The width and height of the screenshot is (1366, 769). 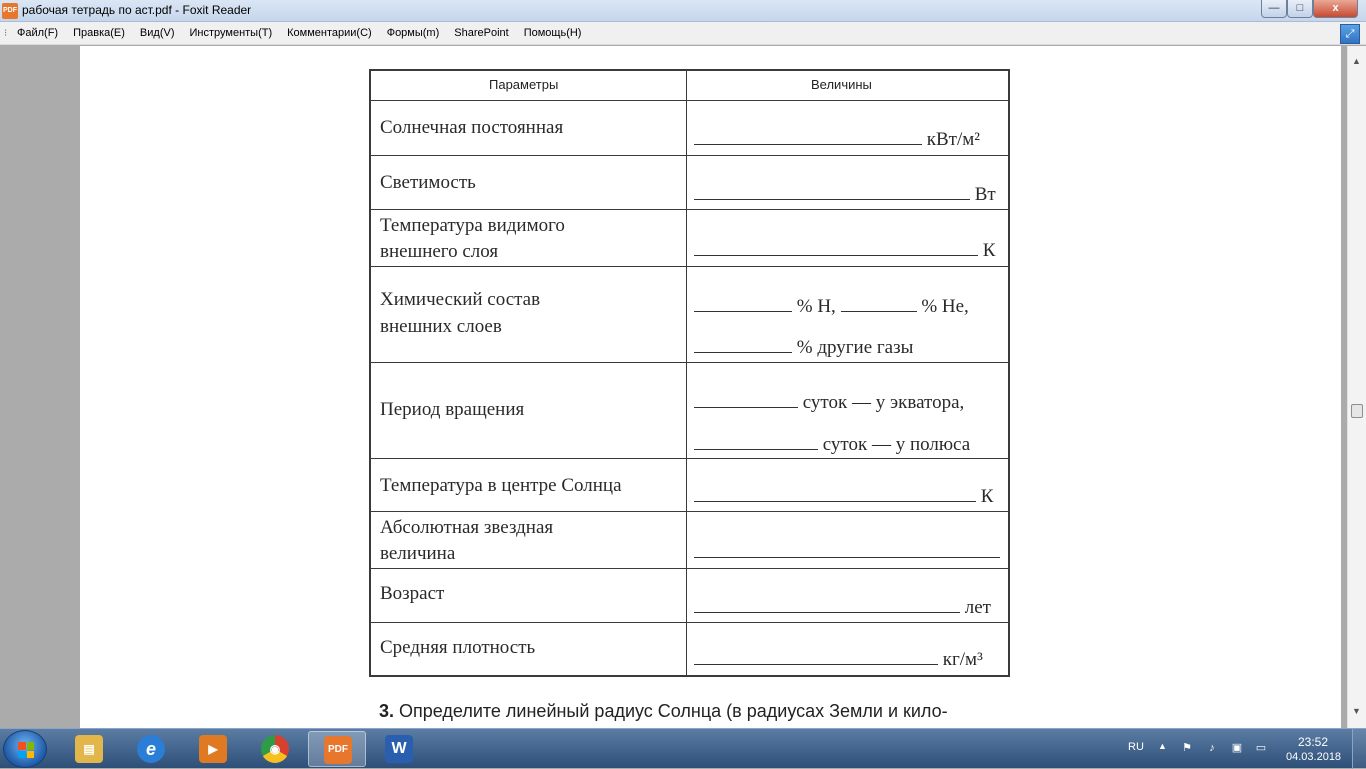 I want to click on menu-file: Файл(F), so click(x=37, y=33).